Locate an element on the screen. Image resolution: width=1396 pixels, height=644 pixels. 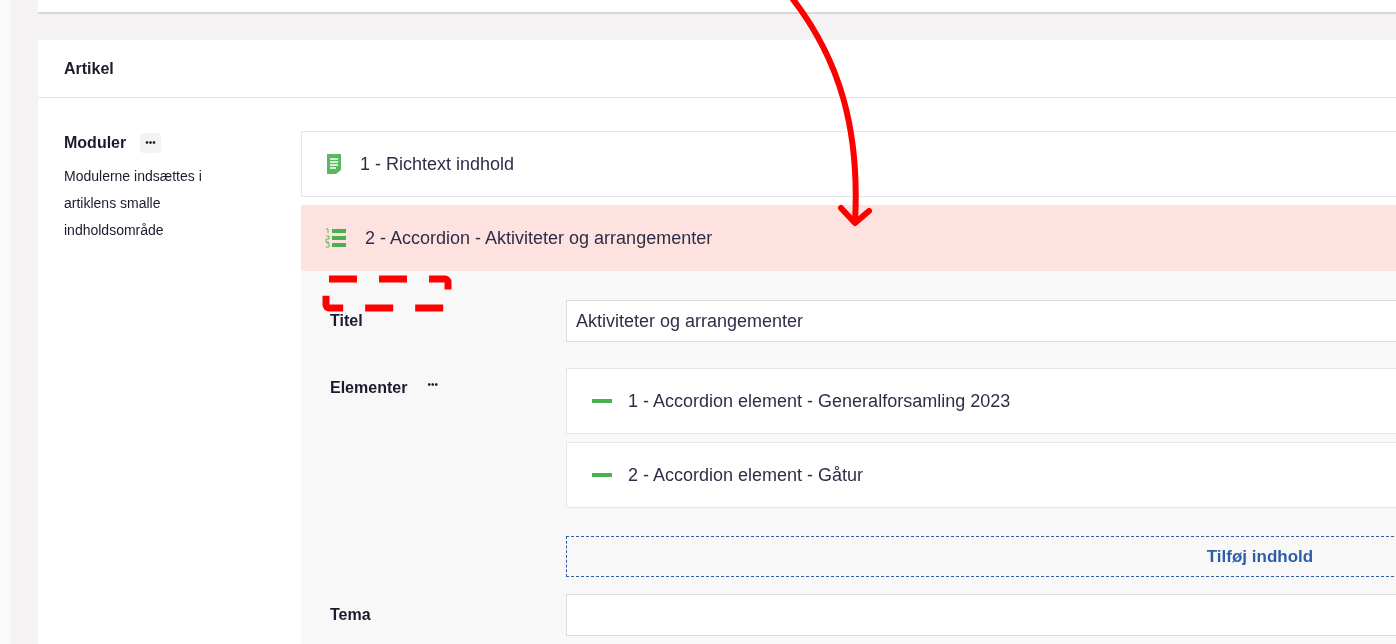
field-label: Tema is located at coordinates (350, 614).